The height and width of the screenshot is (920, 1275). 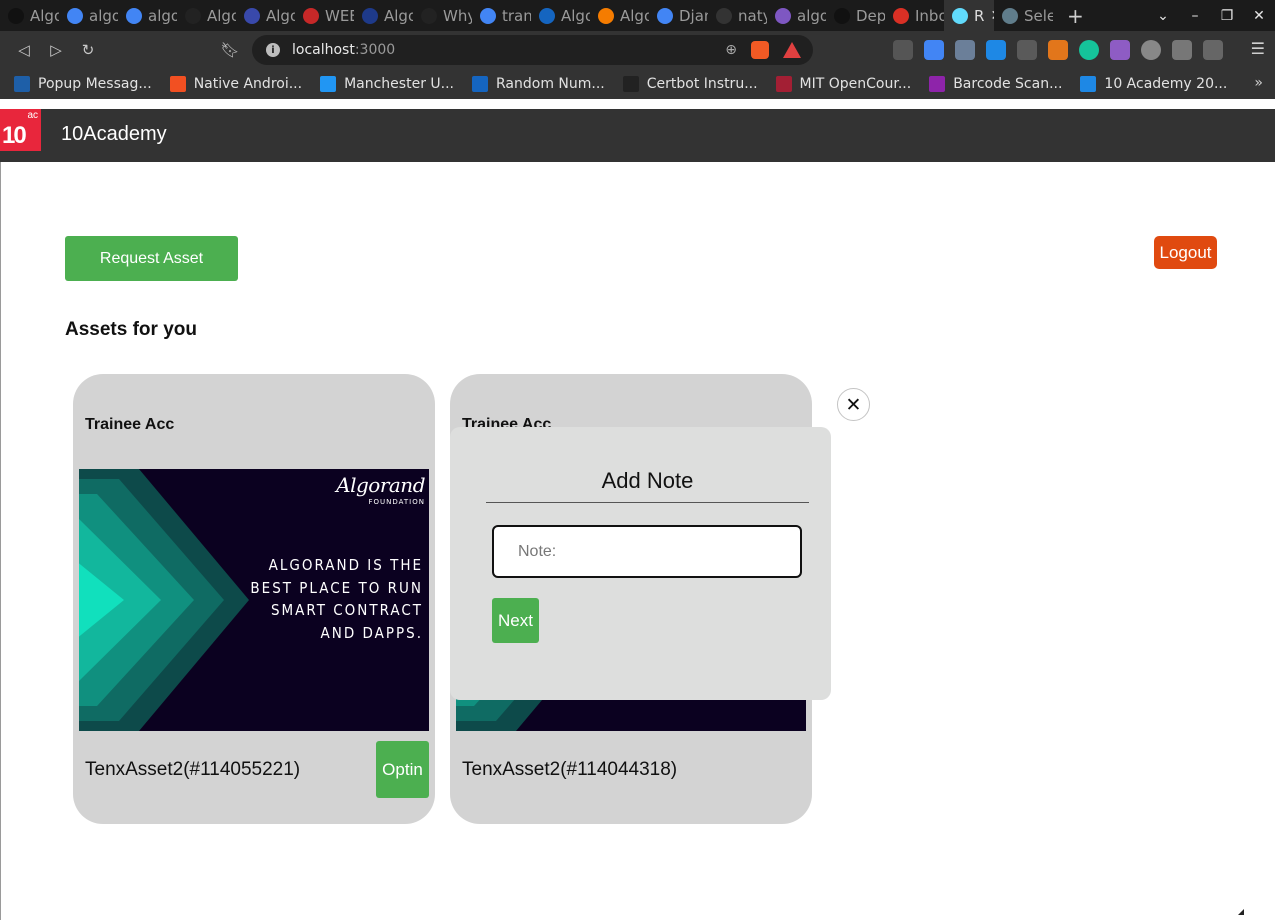 I want to click on tab-label: Why, so click(x=457, y=15).